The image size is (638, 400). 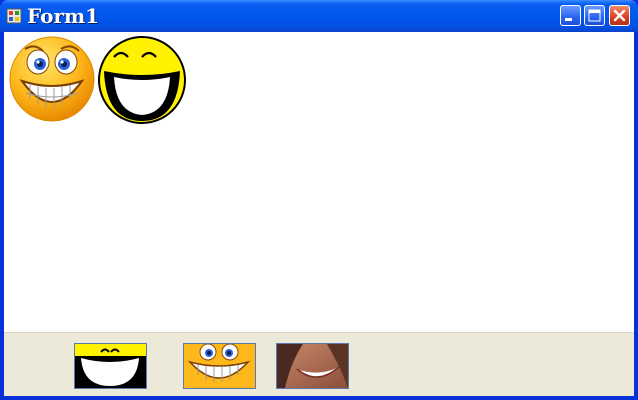 I want to click on yellow-grin-smiley-image, so click(x=142, y=80).